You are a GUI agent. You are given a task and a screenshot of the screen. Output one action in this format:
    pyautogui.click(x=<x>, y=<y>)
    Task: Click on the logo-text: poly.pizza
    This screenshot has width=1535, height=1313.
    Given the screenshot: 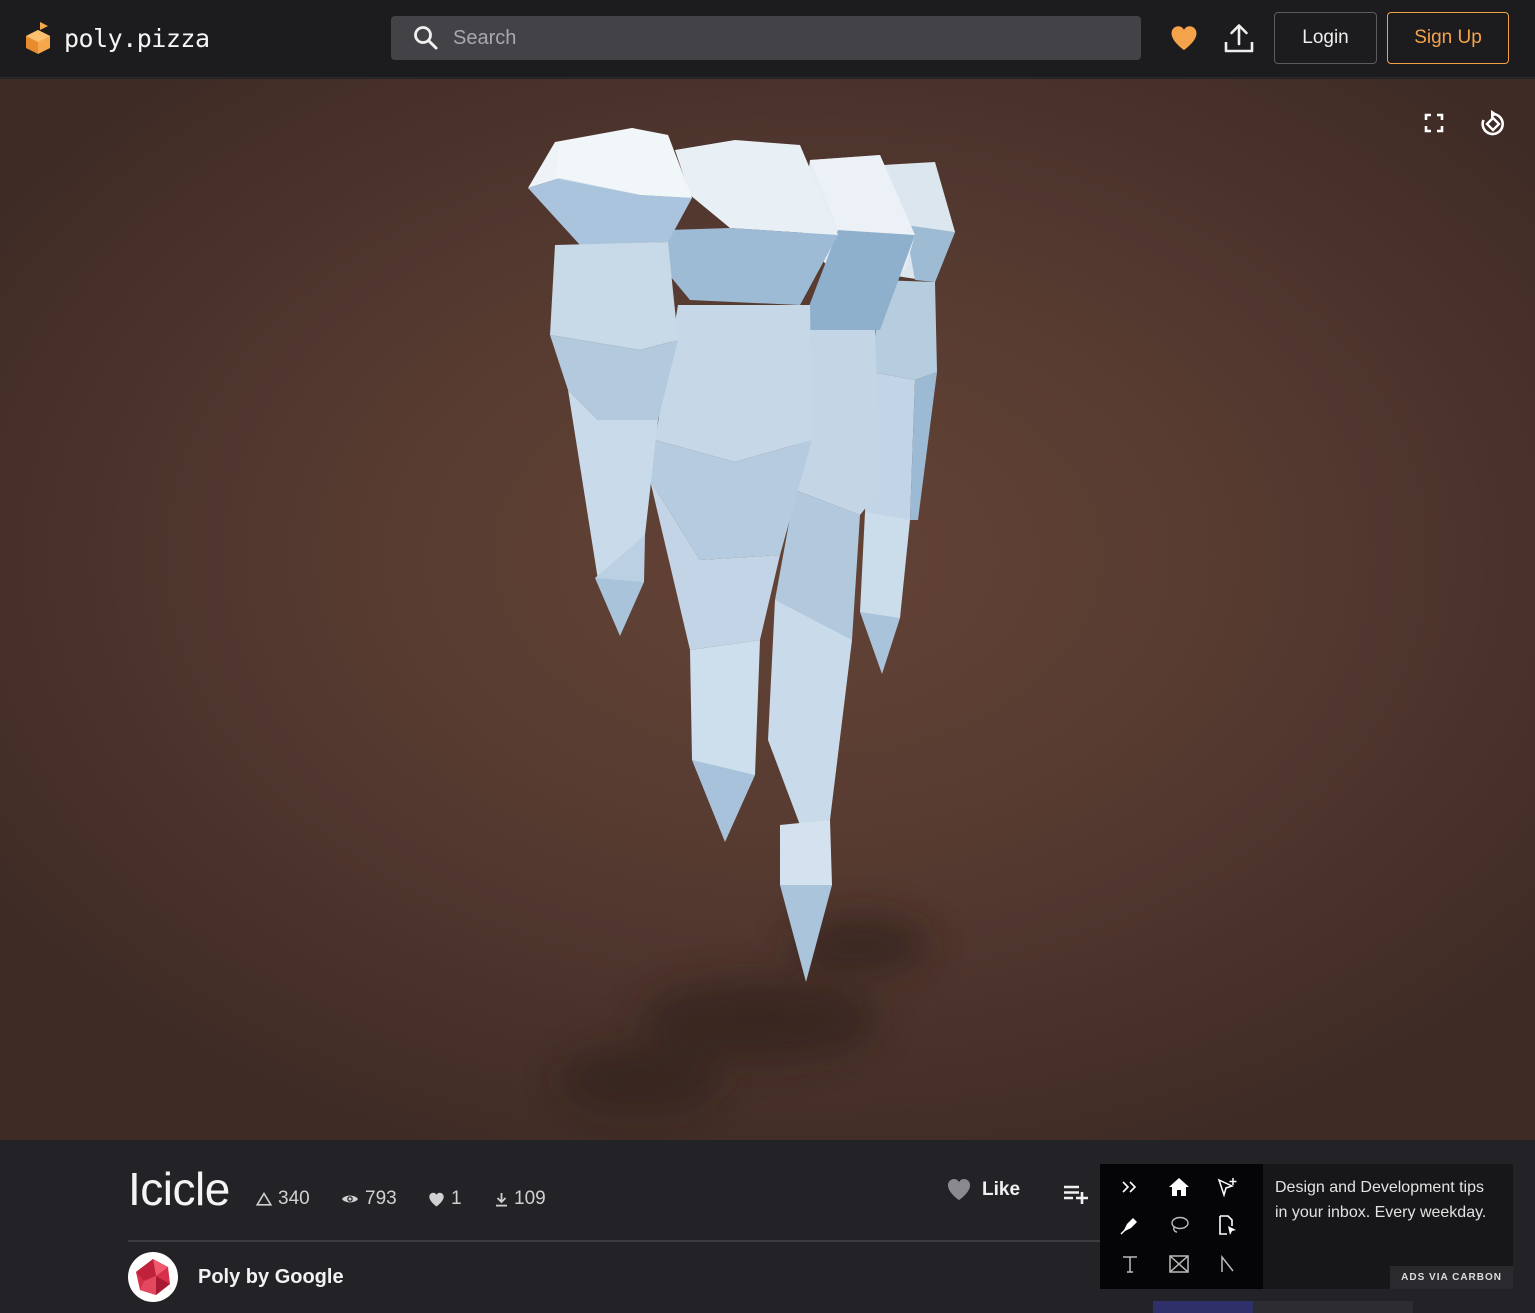 What is the action you would take?
    pyautogui.click(x=137, y=38)
    